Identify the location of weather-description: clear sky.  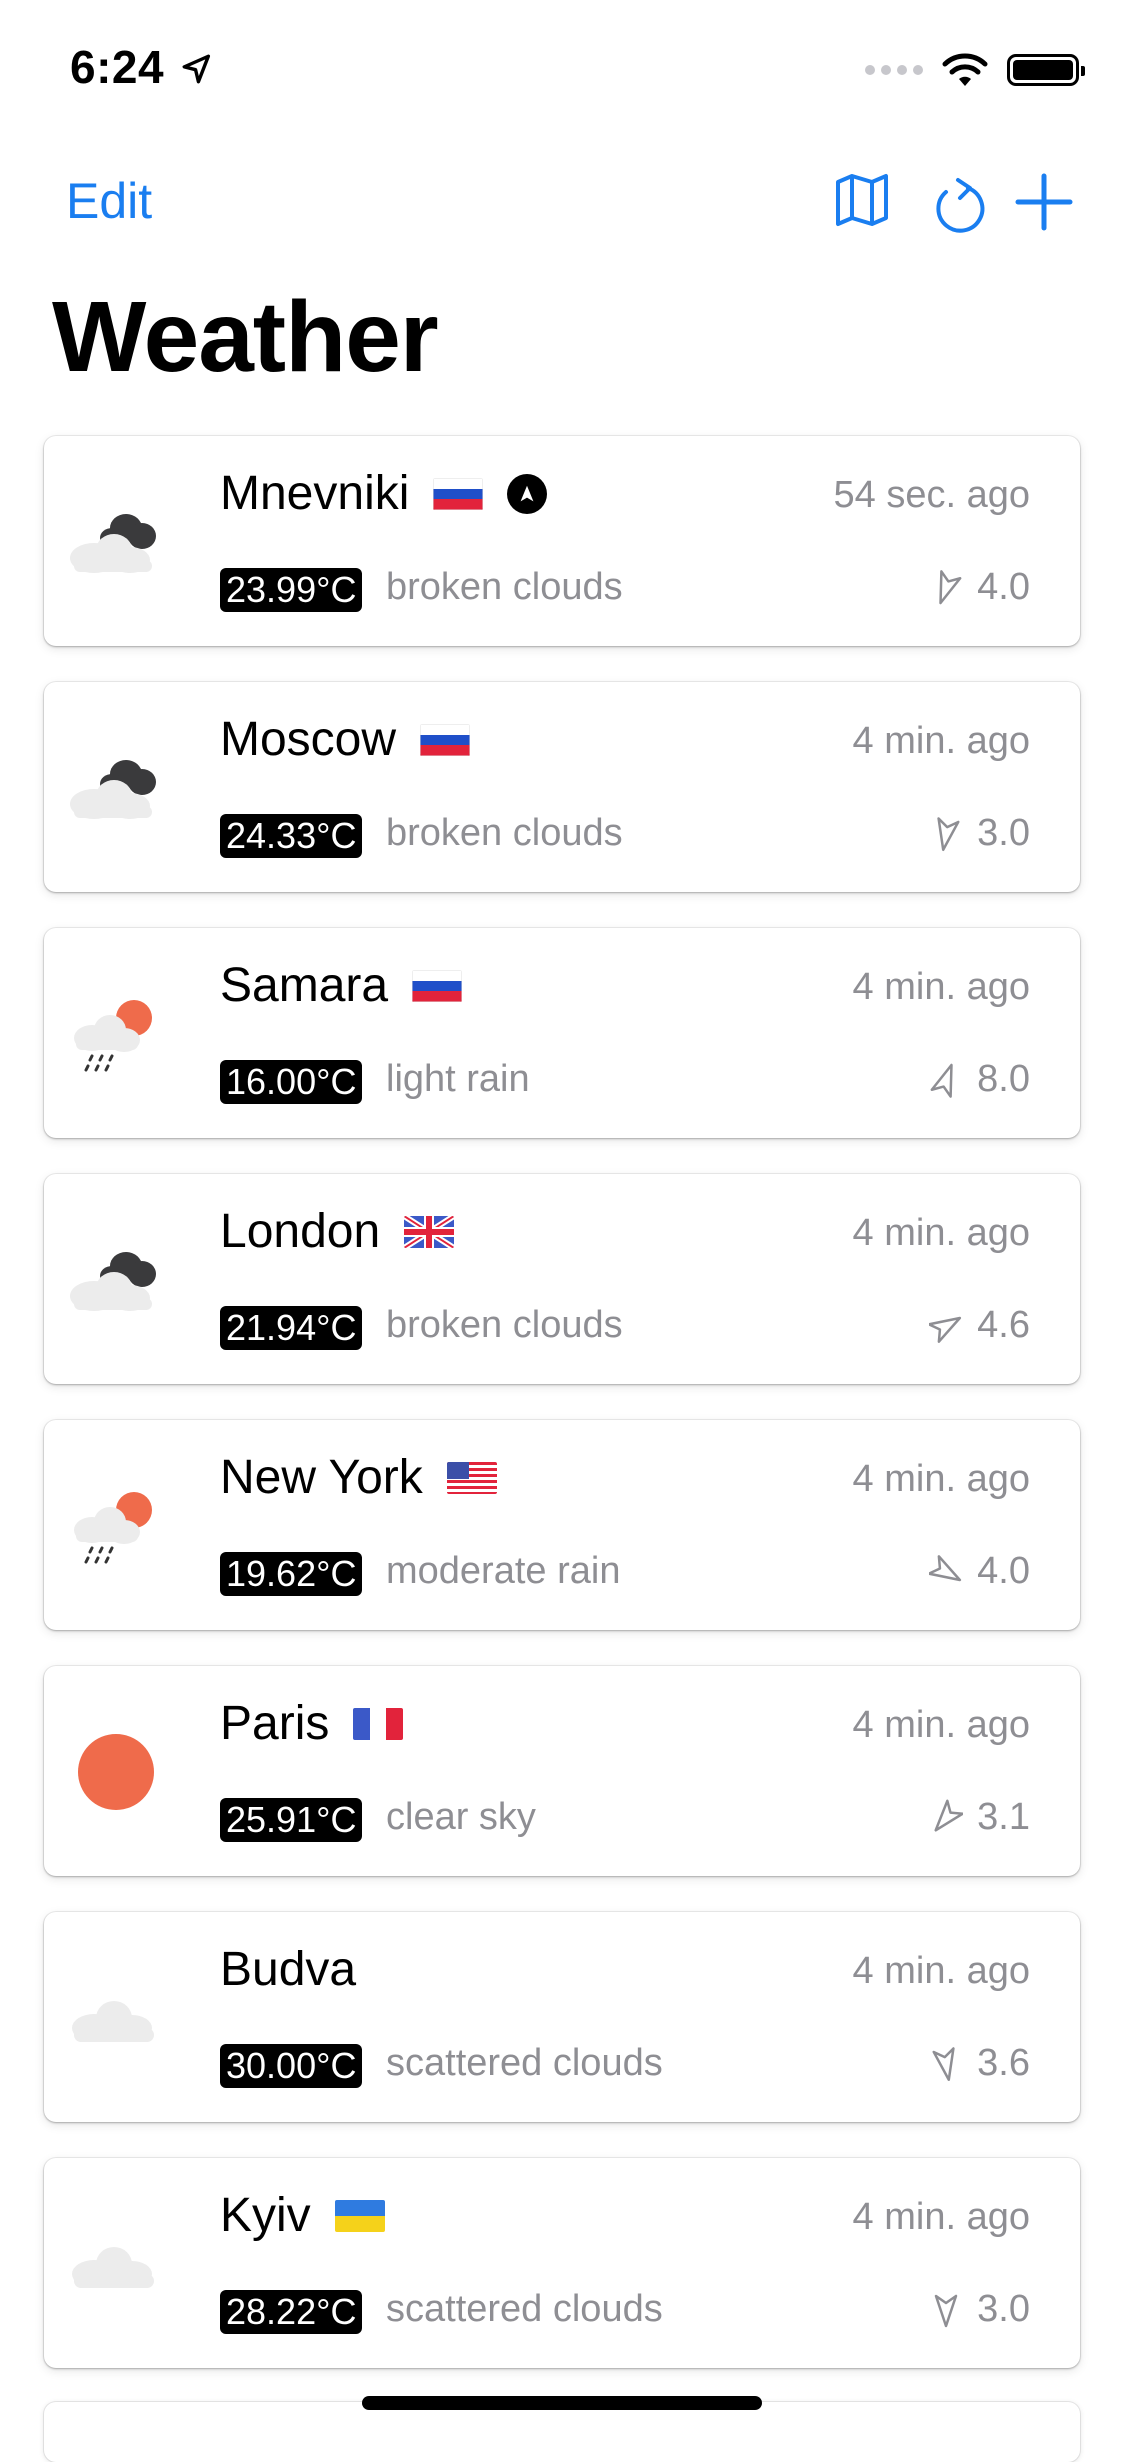
(461, 1817).